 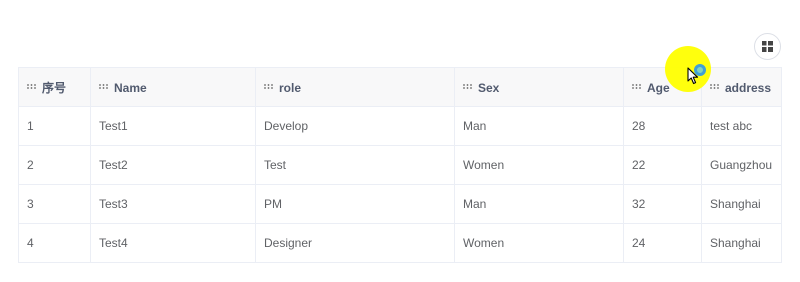 I want to click on column-label: address, so click(x=748, y=87).